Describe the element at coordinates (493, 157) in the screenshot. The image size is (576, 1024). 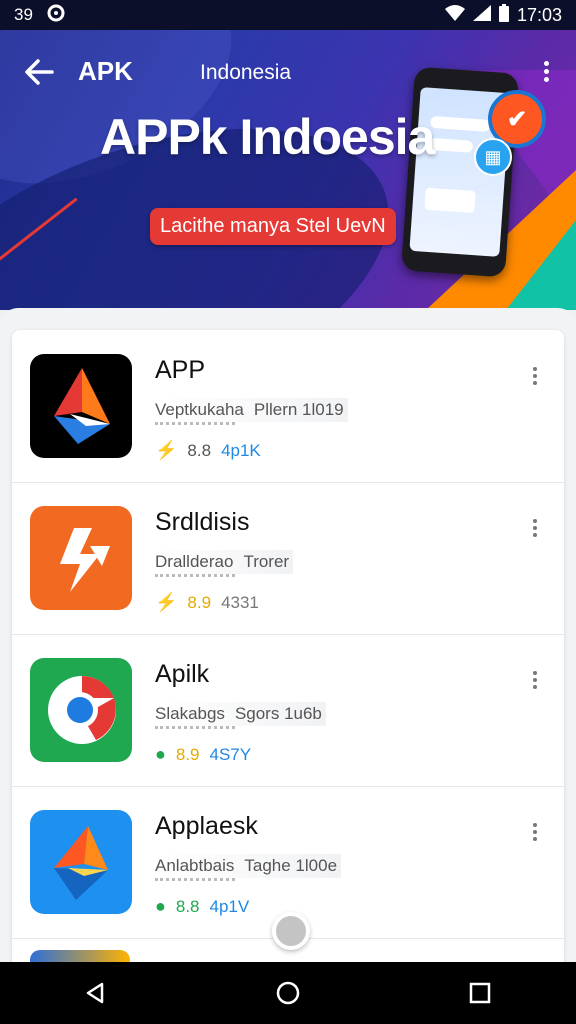
I see `store-badge-icon: ▦` at that location.